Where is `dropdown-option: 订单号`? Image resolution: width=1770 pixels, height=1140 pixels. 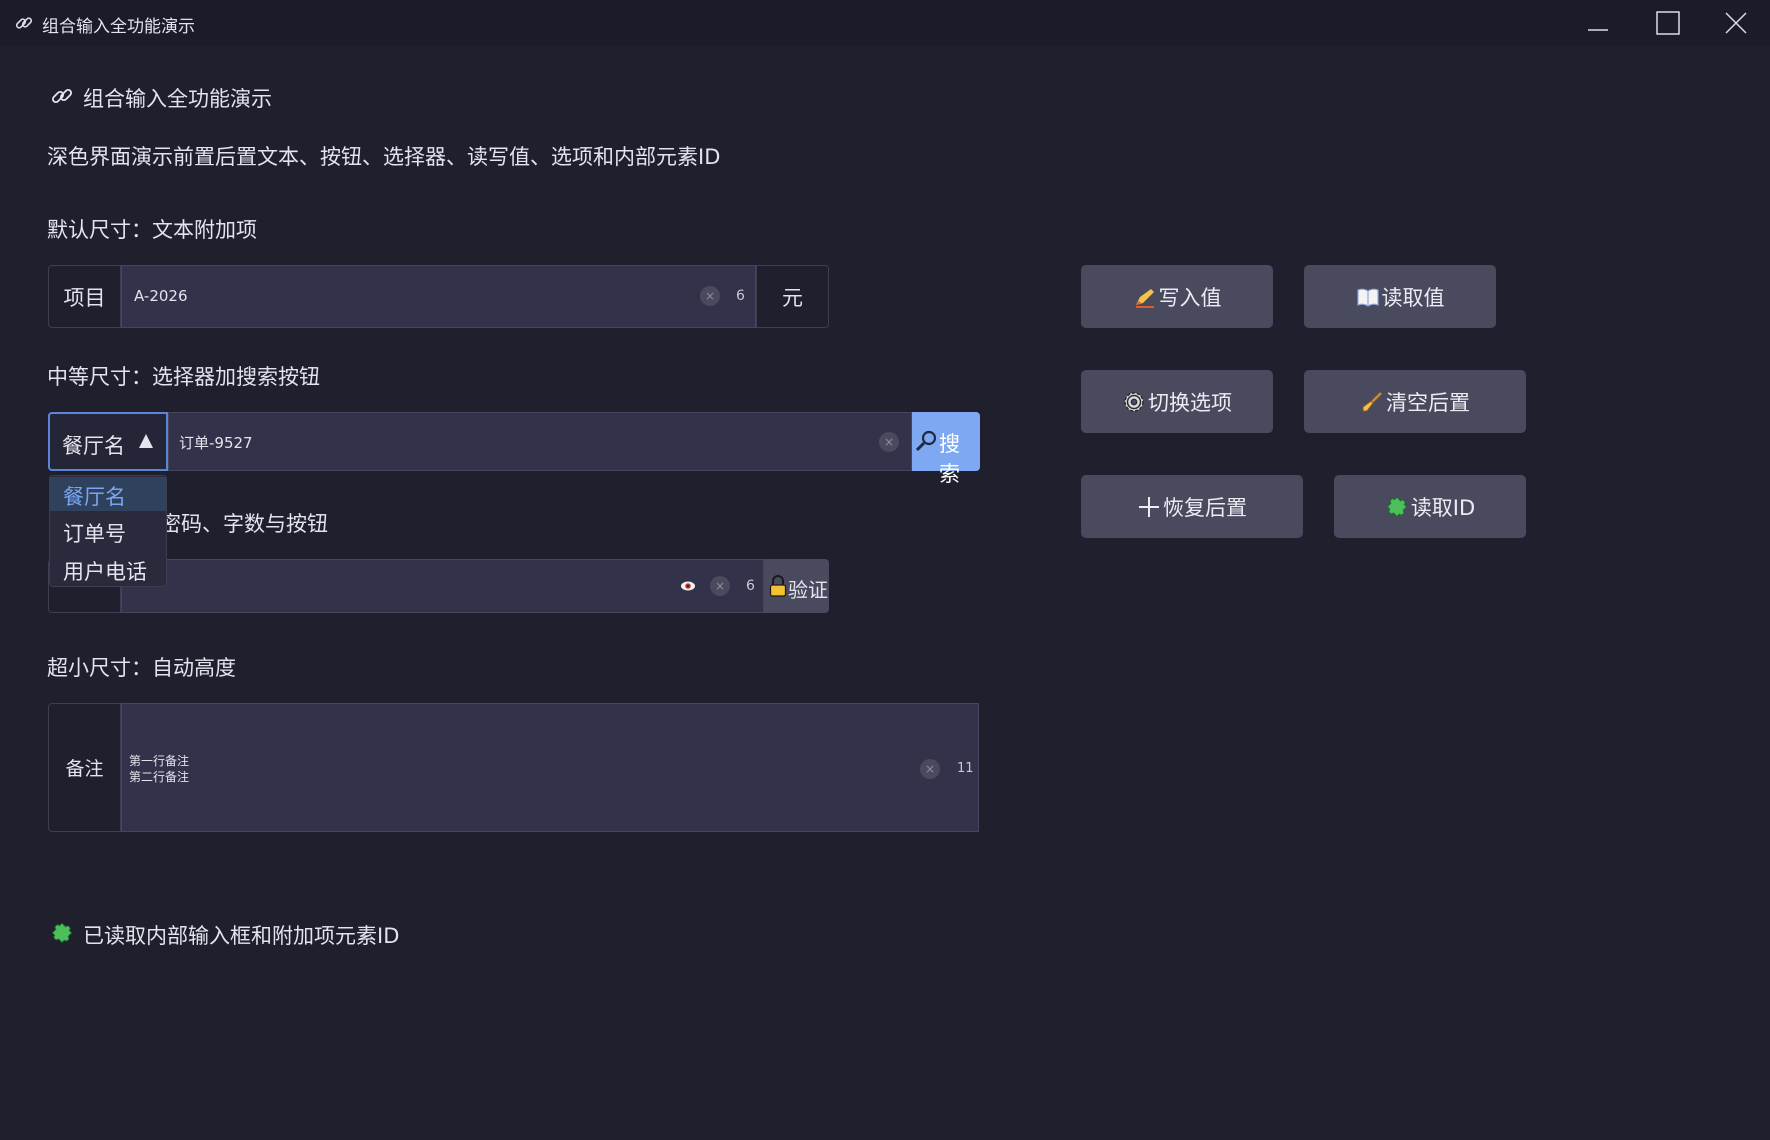 dropdown-option: 订单号 is located at coordinates (108, 531).